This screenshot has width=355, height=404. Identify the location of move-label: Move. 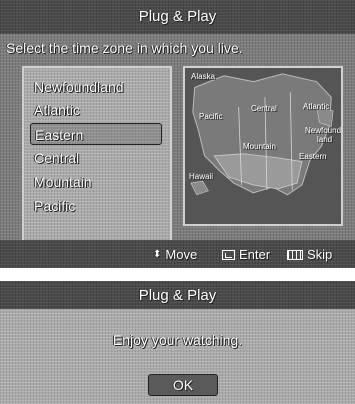
(181, 254).